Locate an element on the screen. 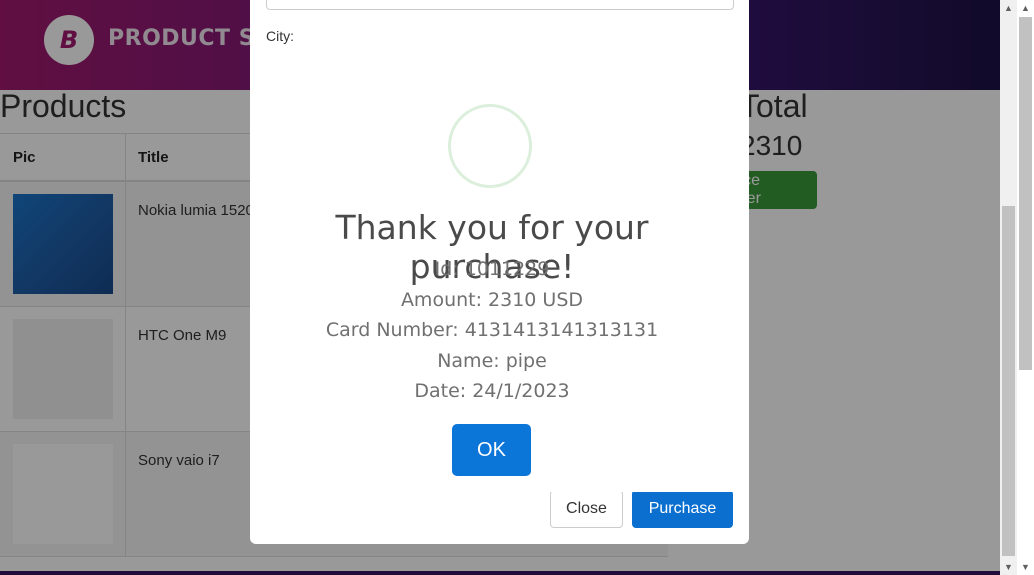 The height and width of the screenshot is (575, 1034). name-text: Name: pipe is located at coordinates (492, 361).